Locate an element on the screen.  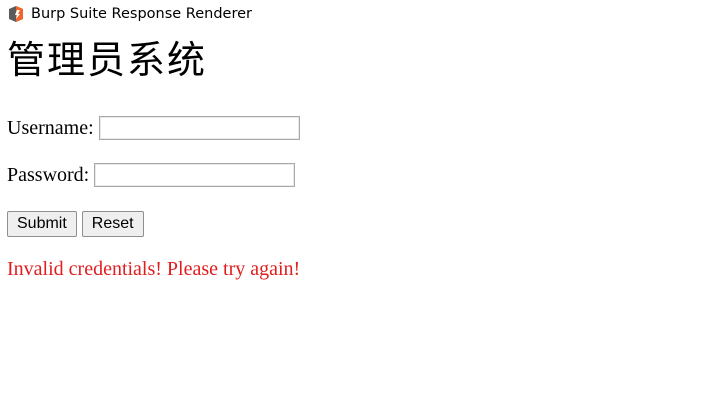
password-row: Password: is located at coordinates (151, 175).